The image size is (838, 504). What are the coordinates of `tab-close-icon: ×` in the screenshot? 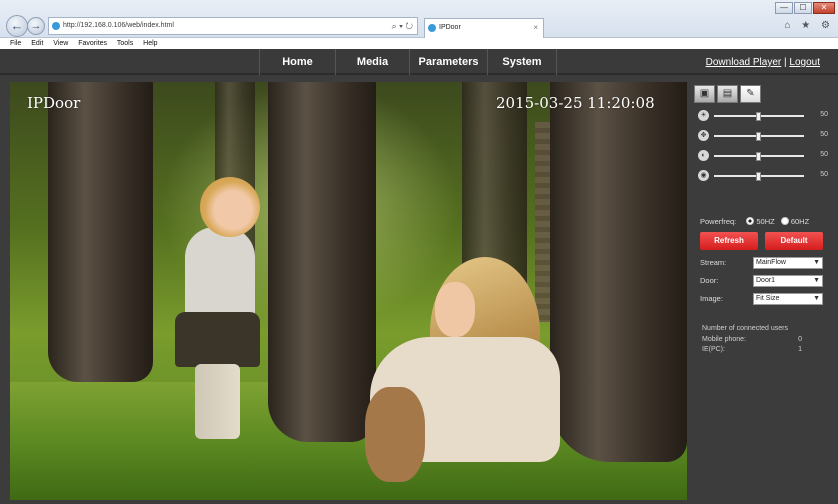 It's located at (535, 28).